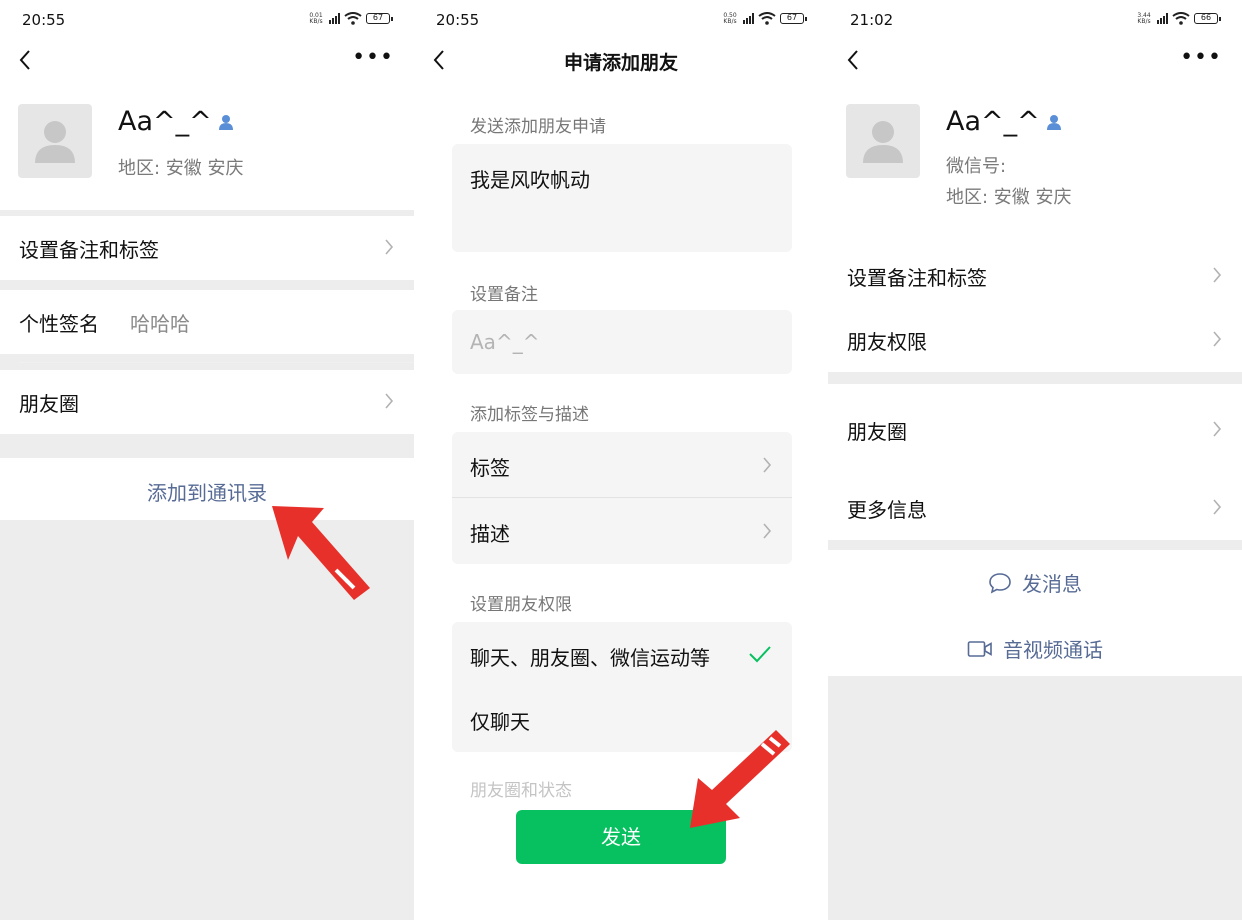  I want to click on status-time: 21:02, so click(872, 20).